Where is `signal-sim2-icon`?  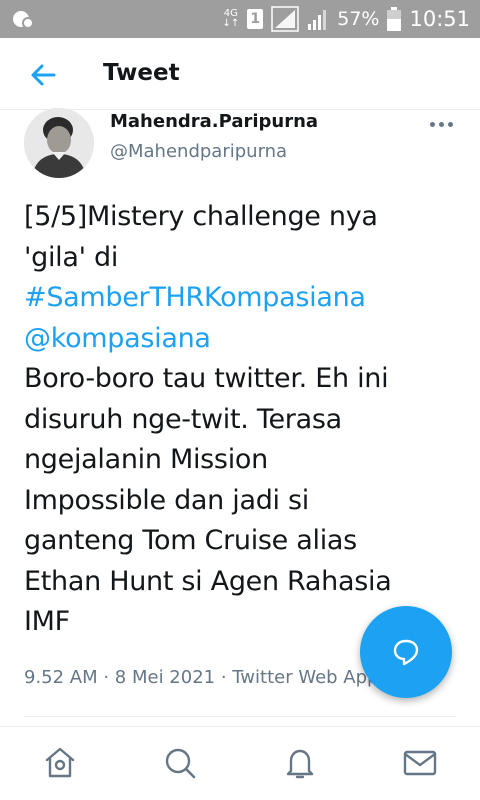
signal-sim2-icon is located at coordinates (317, 20).